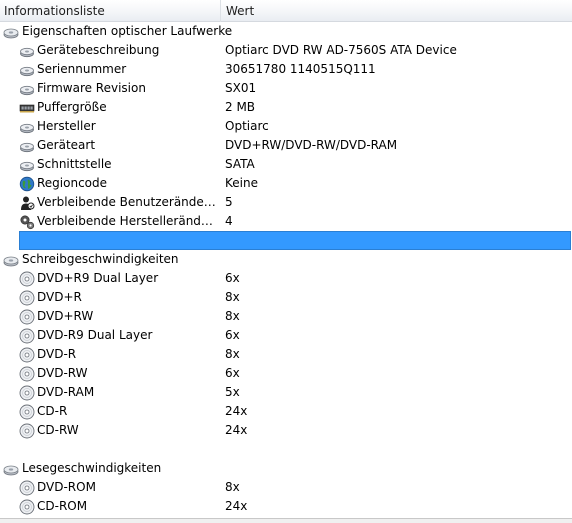  Describe the element at coordinates (286, 202) in the screenshot. I see `list-row: Verbleibende Benutzeränderung… 5` at that location.